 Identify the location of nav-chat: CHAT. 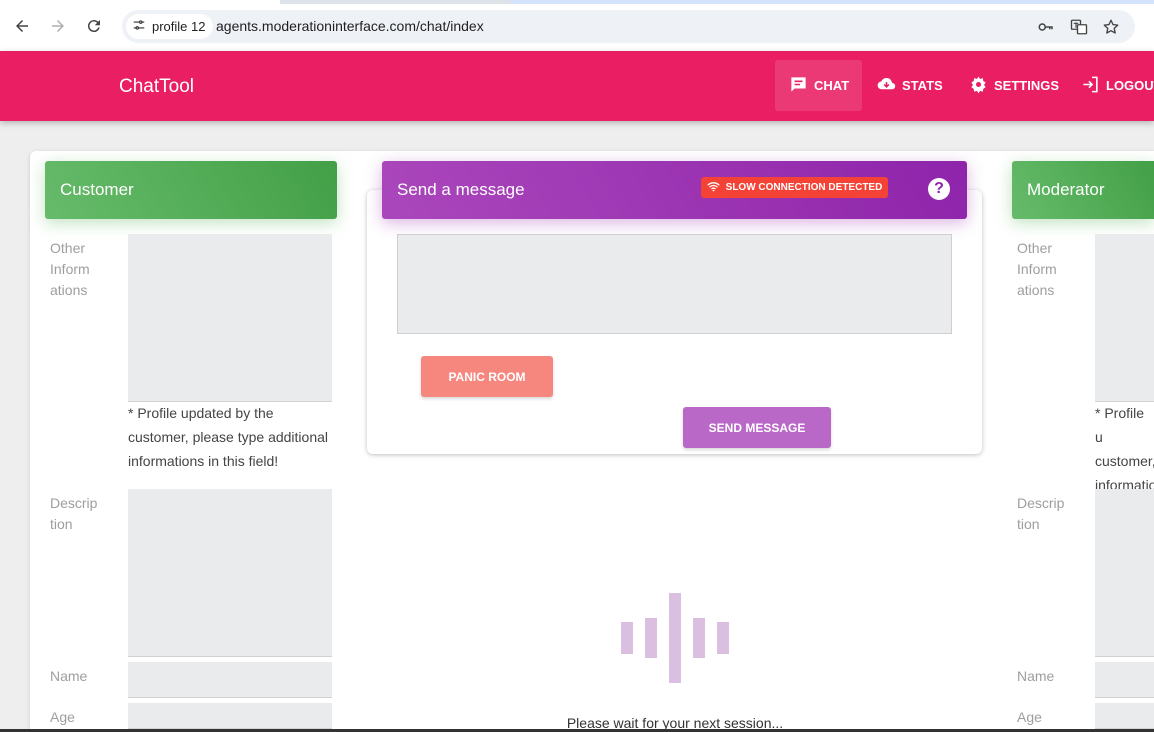
(818, 85).